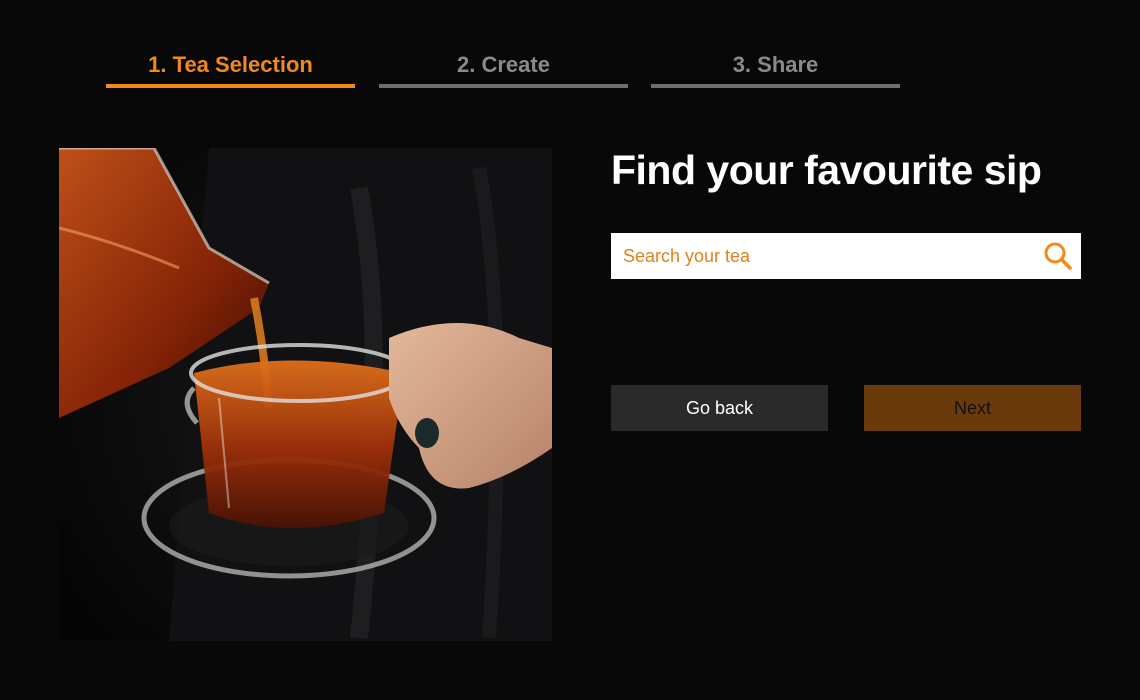 The width and height of the screenshot is (1140, 700). I want to click on search-input, so click(823, 256).